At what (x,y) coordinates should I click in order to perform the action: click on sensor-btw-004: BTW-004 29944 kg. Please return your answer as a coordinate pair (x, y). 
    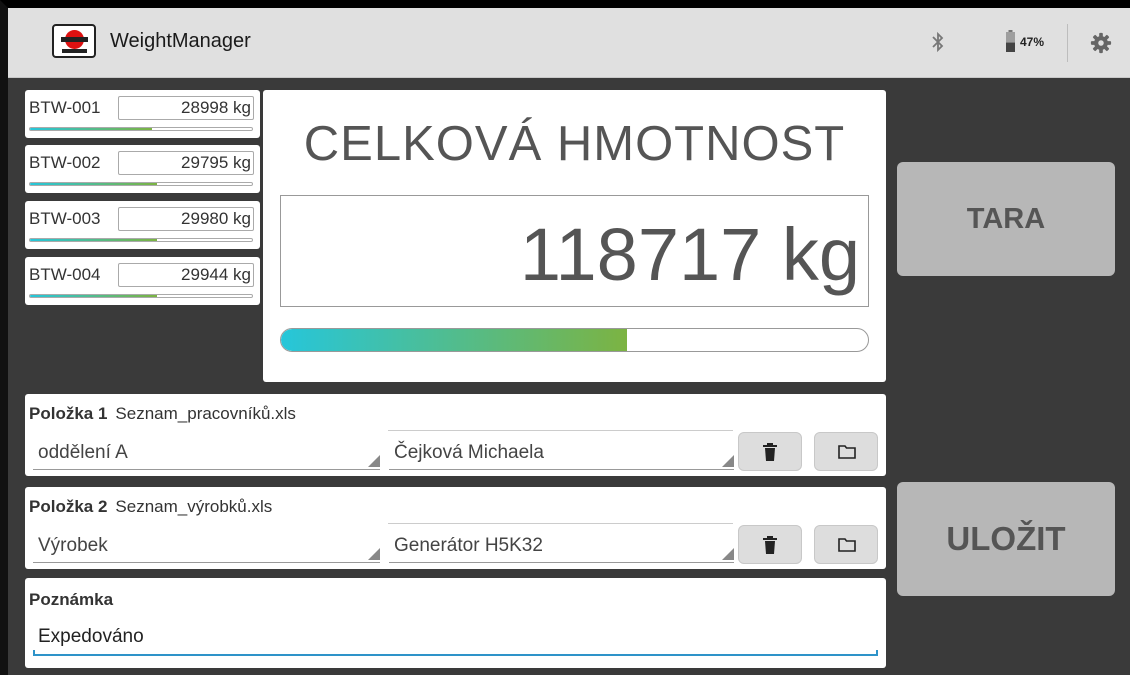
    Looking at the image, I should click on (142, 281).